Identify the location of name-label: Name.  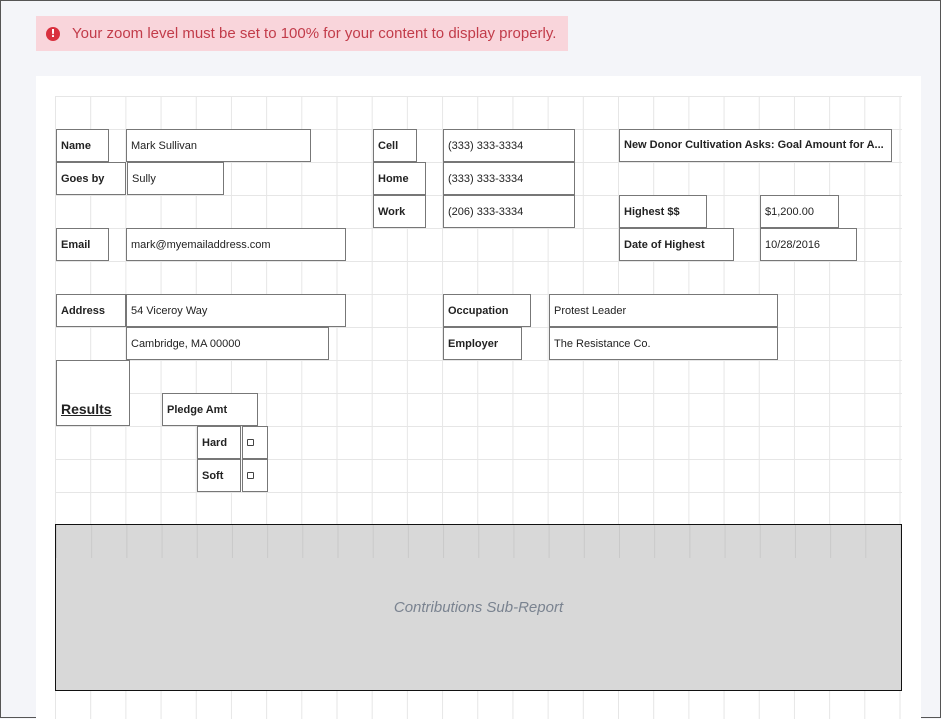
(82, 145).